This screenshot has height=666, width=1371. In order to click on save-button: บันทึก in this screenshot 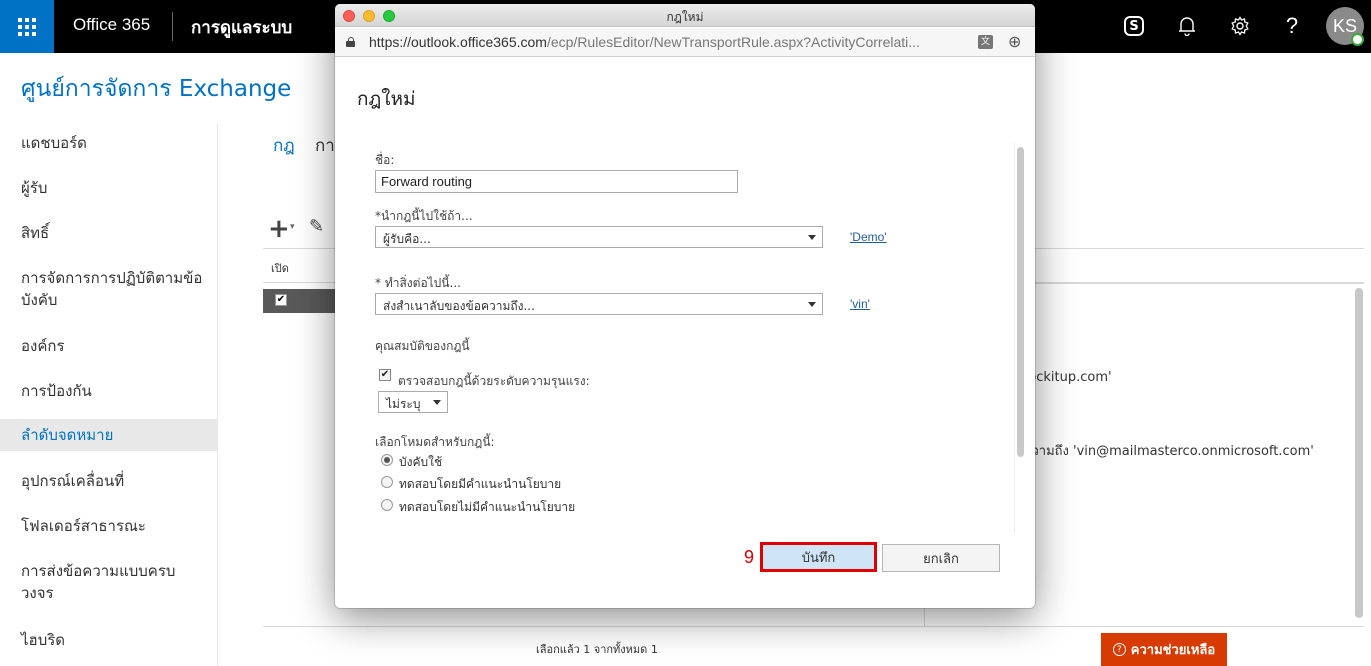, I will do `click(818, 557)`.